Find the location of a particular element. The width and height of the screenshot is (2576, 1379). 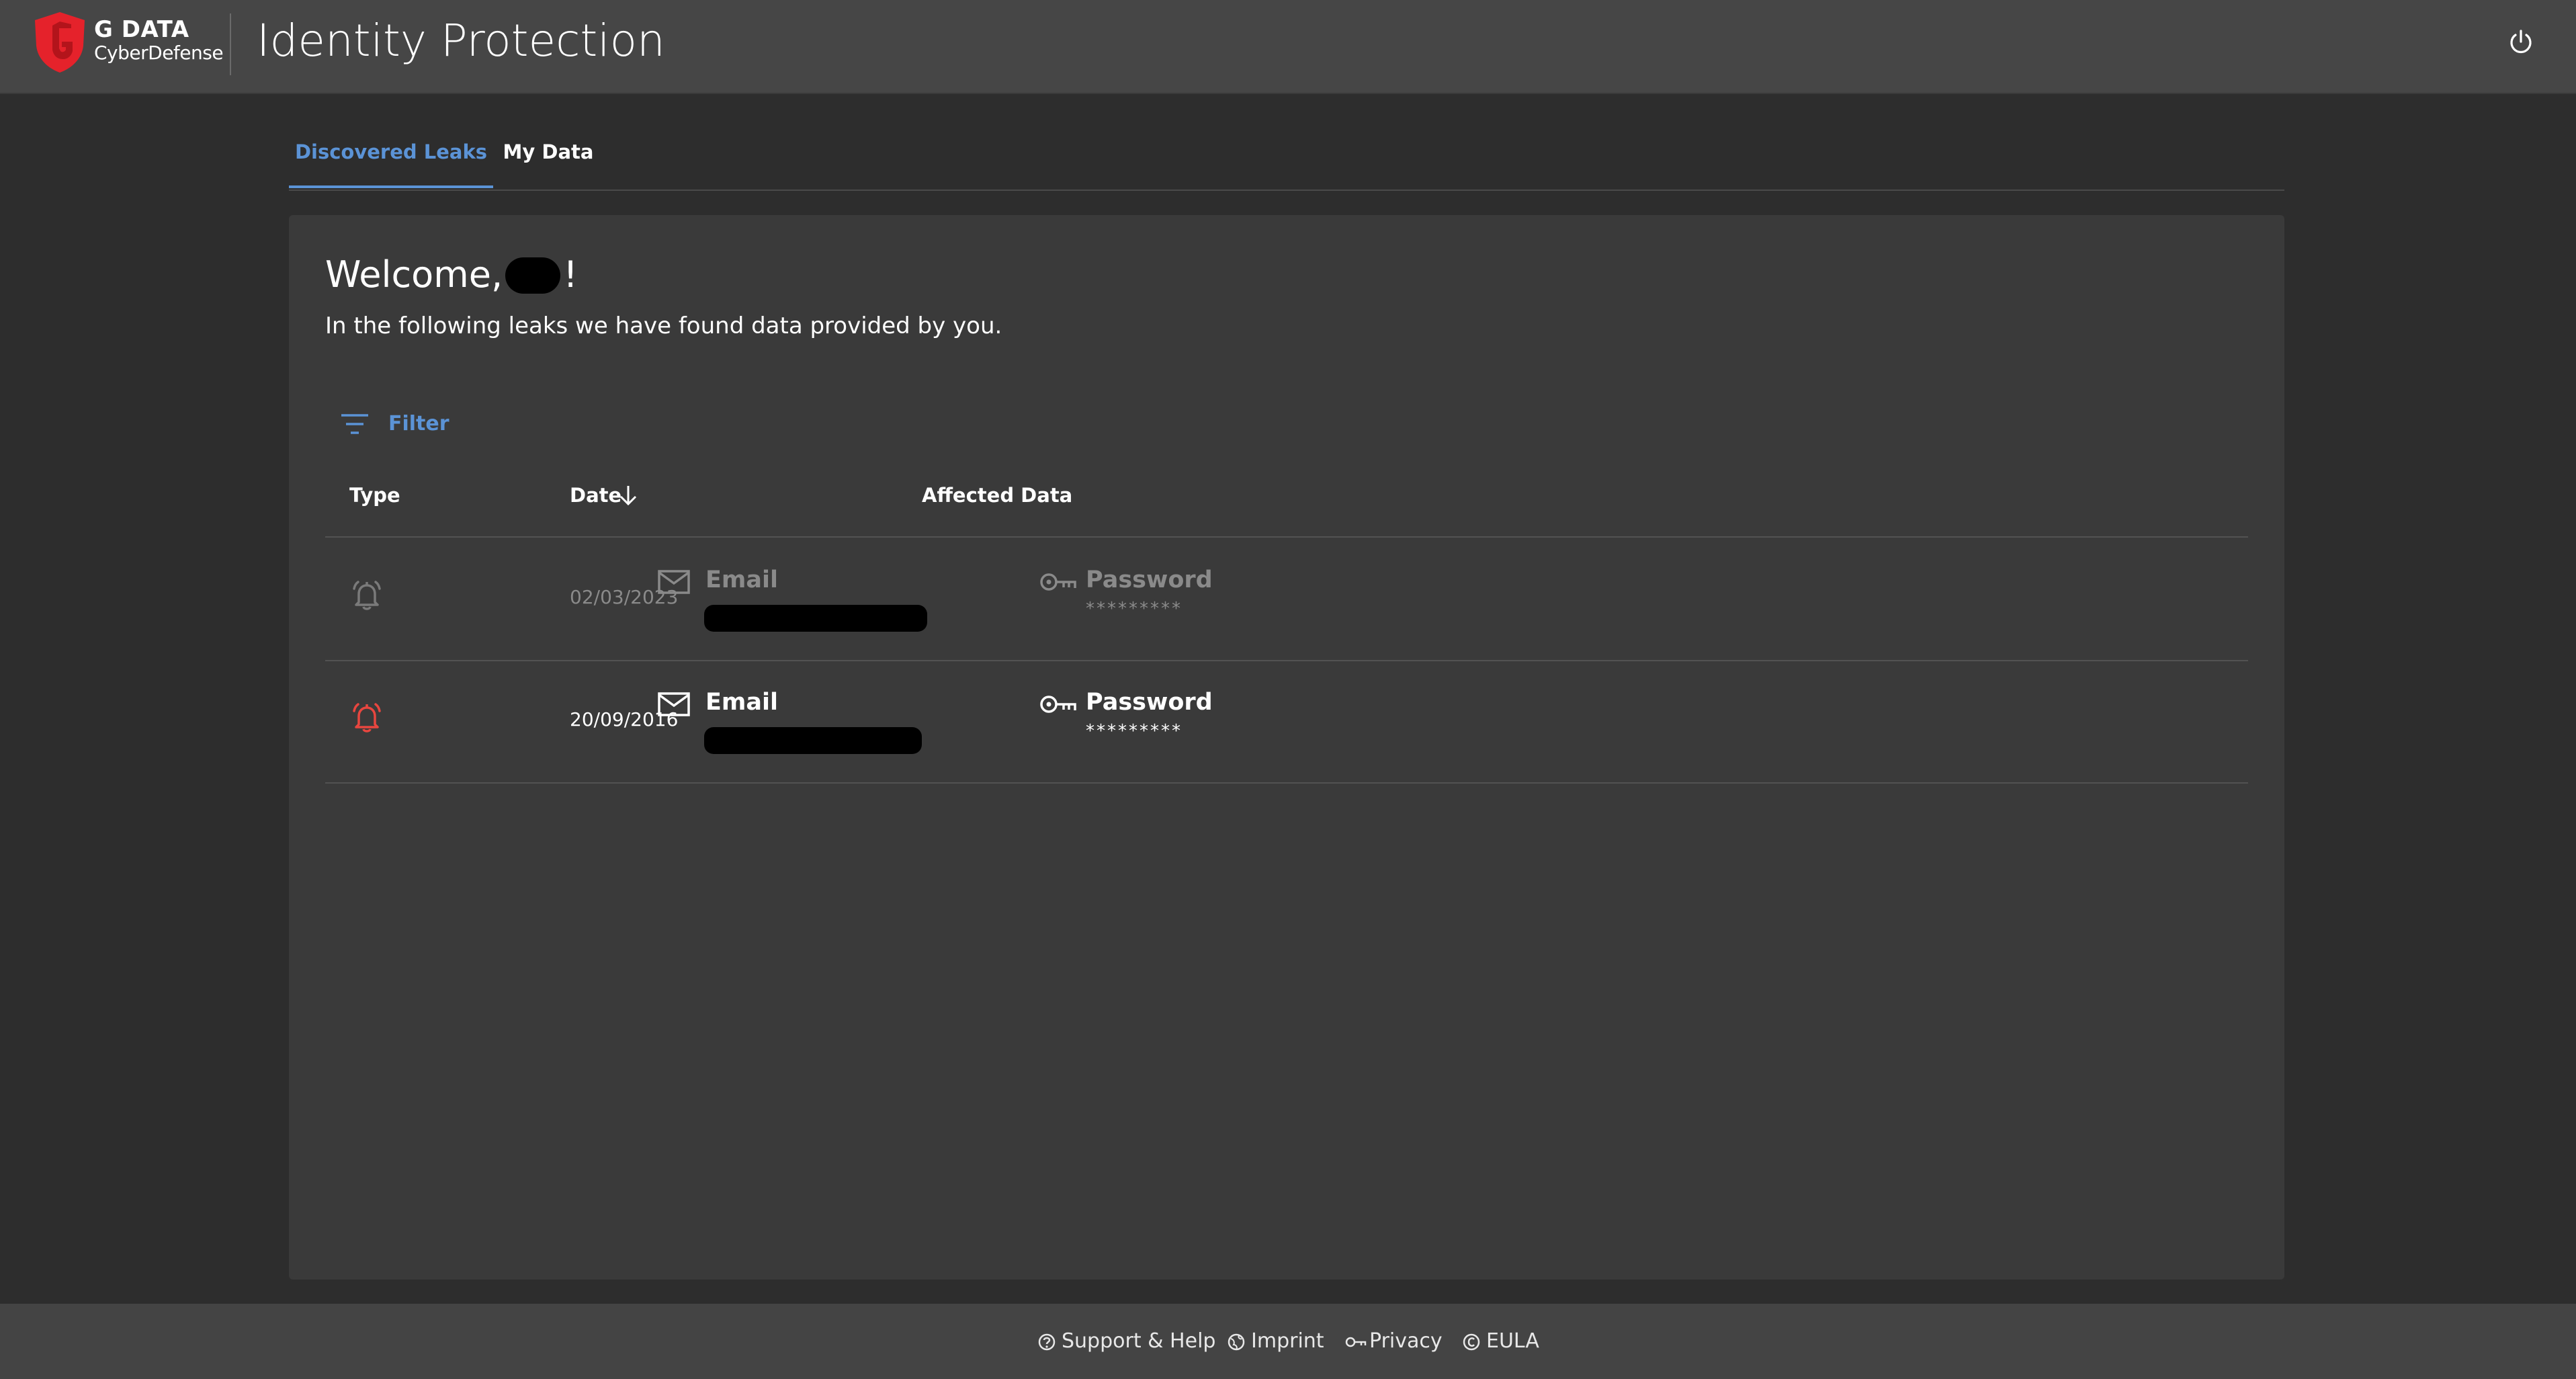

redacted-username is located at coordinates (533, 275).